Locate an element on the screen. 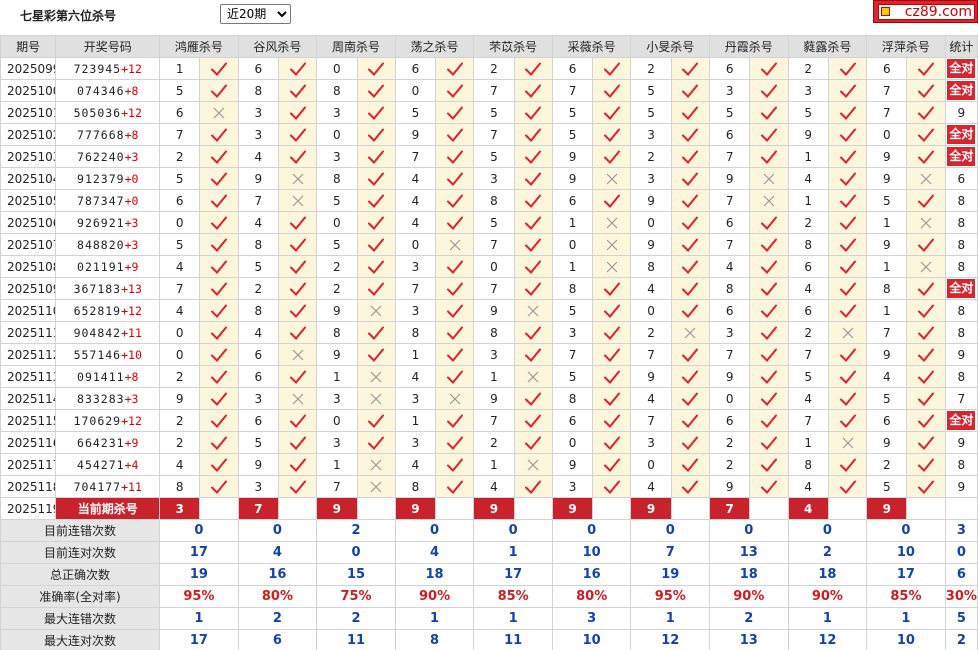 The image size is (978, 650). draw-digits: 454271 is located at coordinates (101, 464).